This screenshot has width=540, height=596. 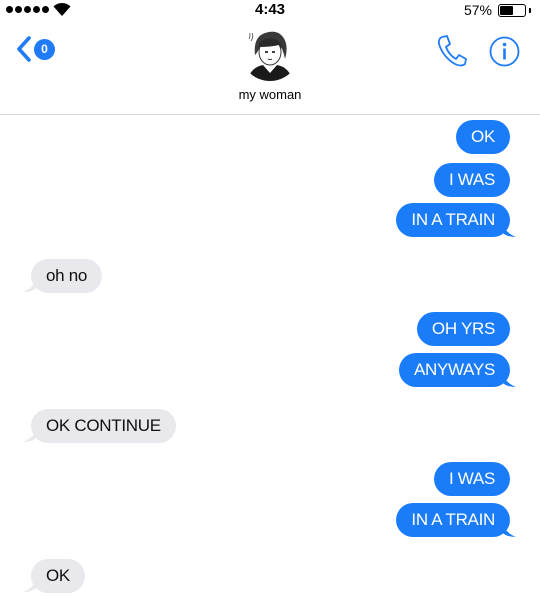 I want to click on status-time: 4:43, so click(x=270, y=9).